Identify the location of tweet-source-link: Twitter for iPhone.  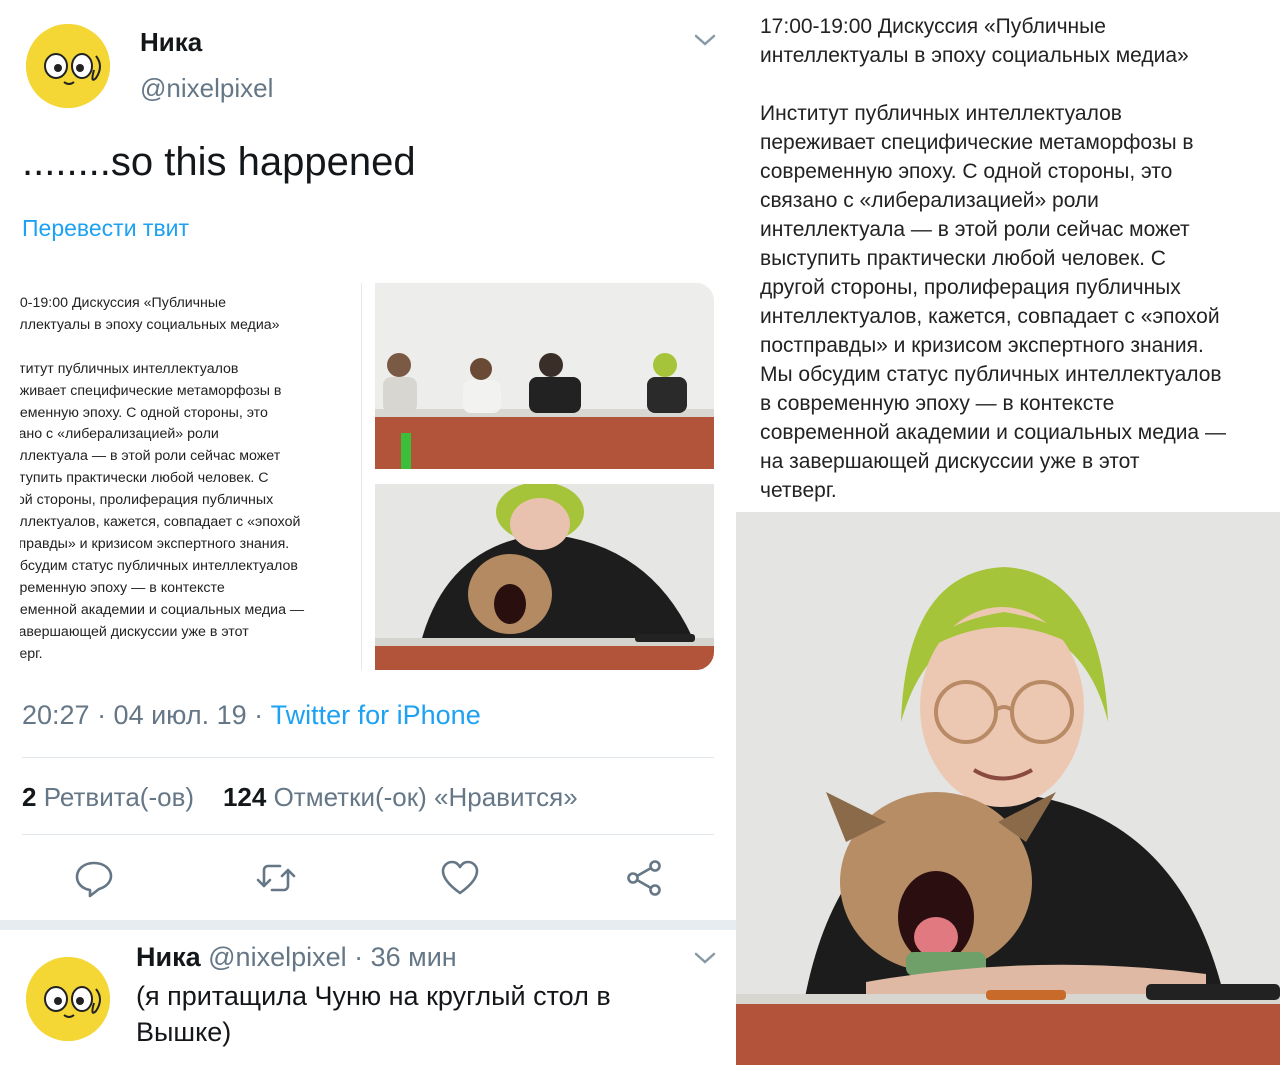
(376, 715).